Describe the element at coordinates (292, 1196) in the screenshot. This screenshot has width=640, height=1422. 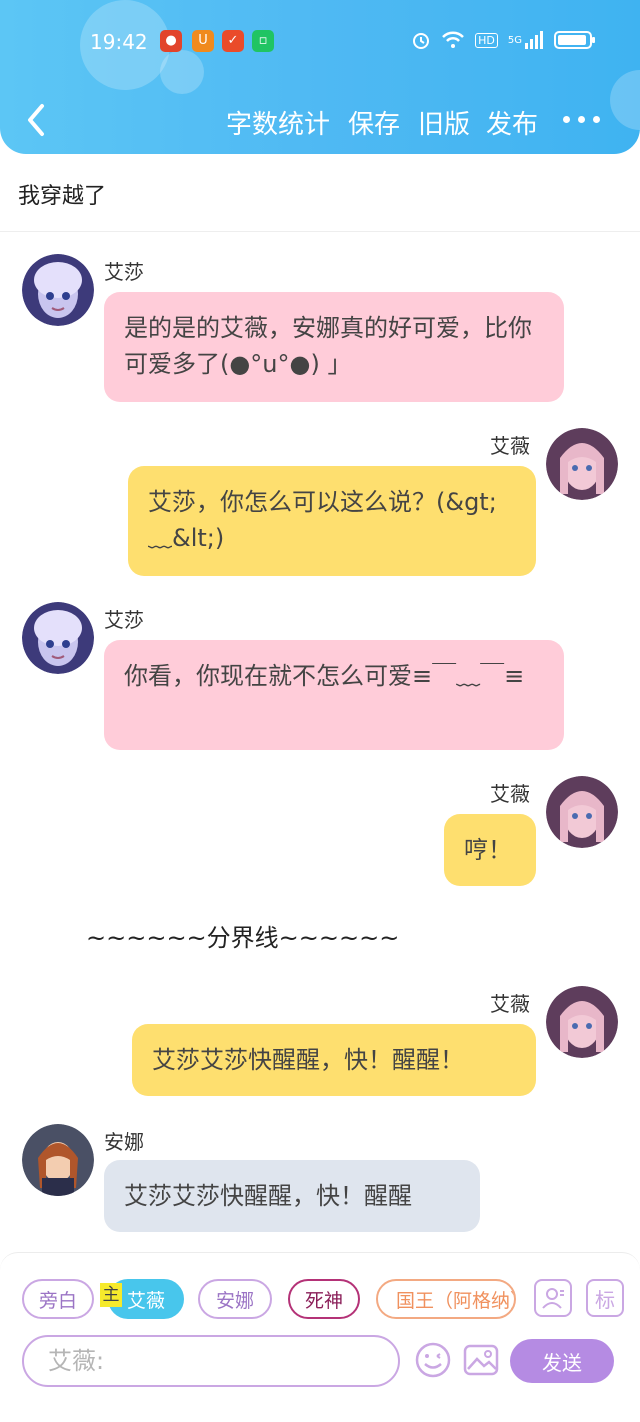
I see `message-bubble: 艾莎艾莎快醒醒，快！醒醒` at that location.